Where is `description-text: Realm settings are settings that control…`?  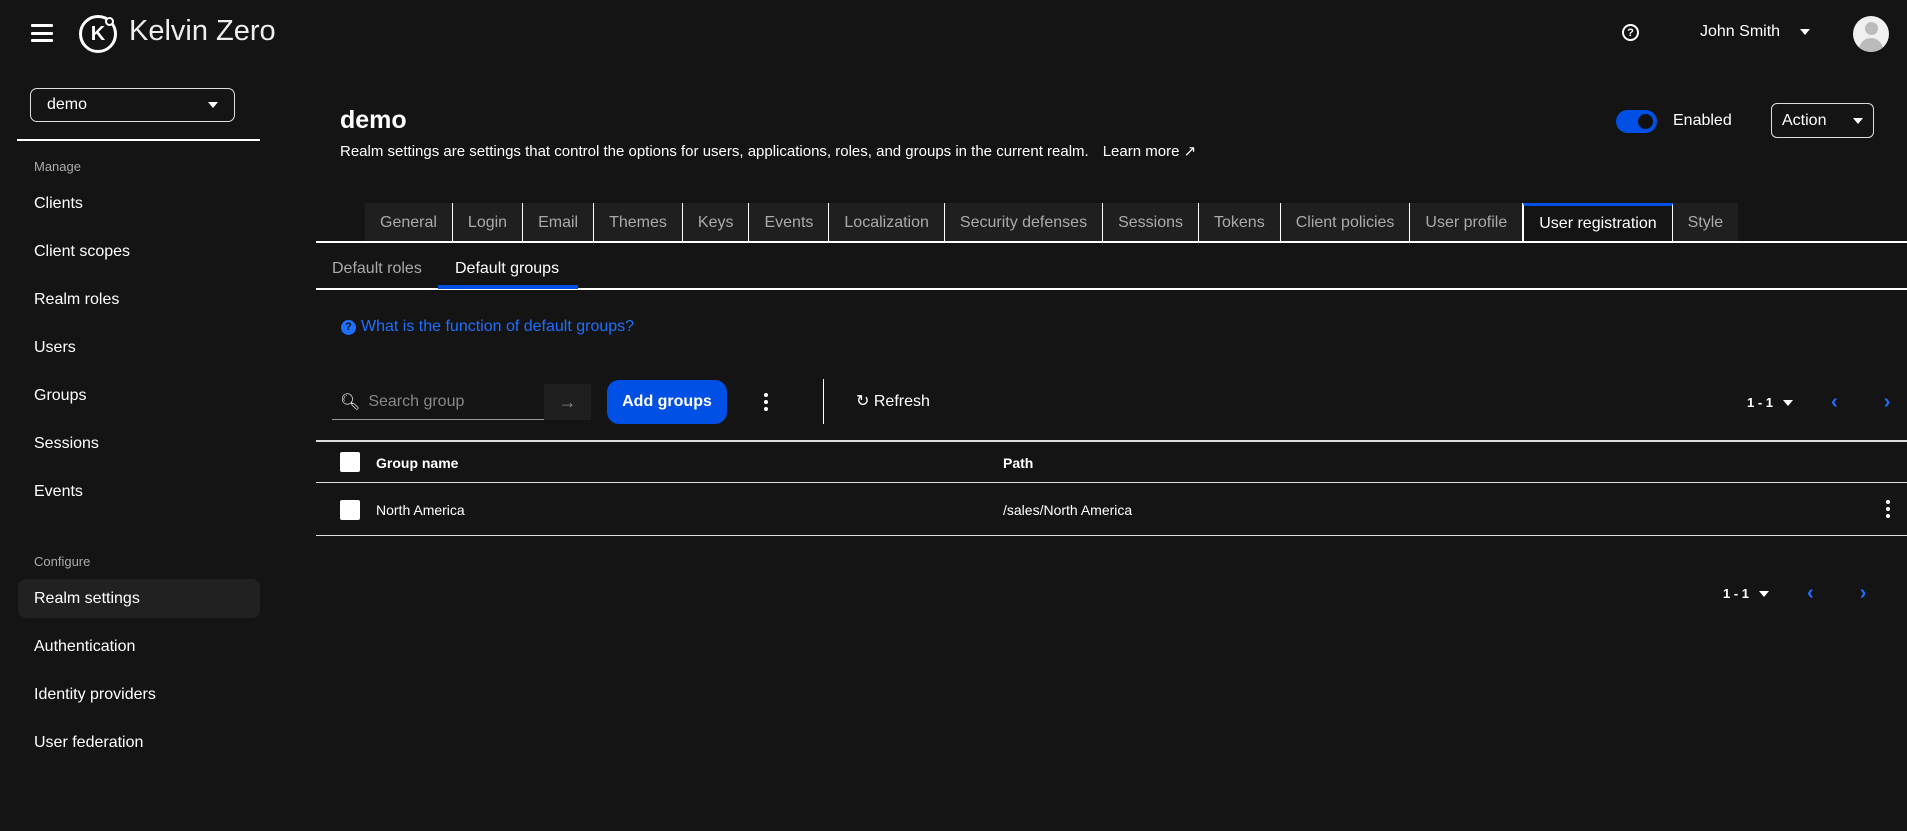
description-text: Realm settings are settings that control… is located at coordinates (714, 151).